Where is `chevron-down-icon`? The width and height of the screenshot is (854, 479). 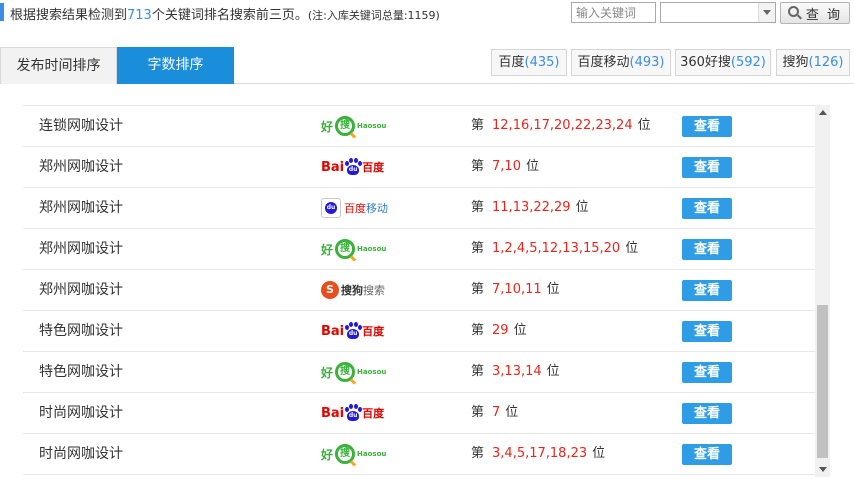
chevron-down-icon is located at coordinates (767, 12).